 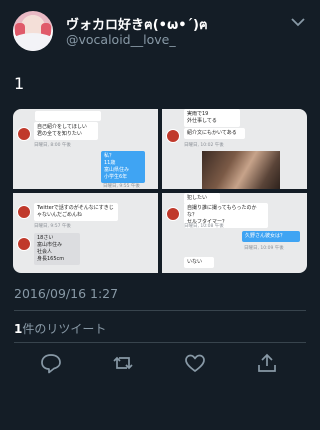 I want to click on chat-timestamp: 日曜日, 10:02 午後, so click(x=204, y=145).